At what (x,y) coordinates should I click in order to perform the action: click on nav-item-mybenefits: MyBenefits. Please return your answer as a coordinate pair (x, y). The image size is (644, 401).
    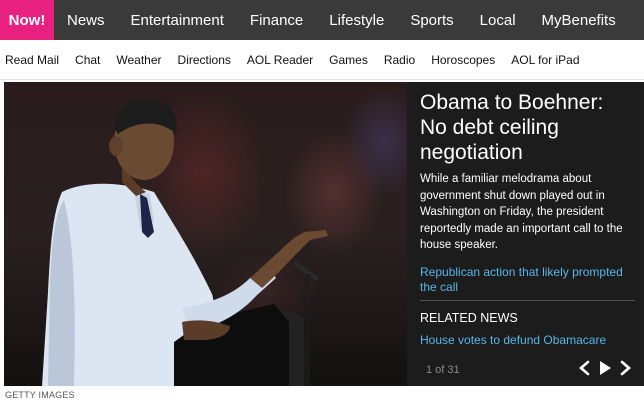
    Looking at the image, I should click on (579, 20).